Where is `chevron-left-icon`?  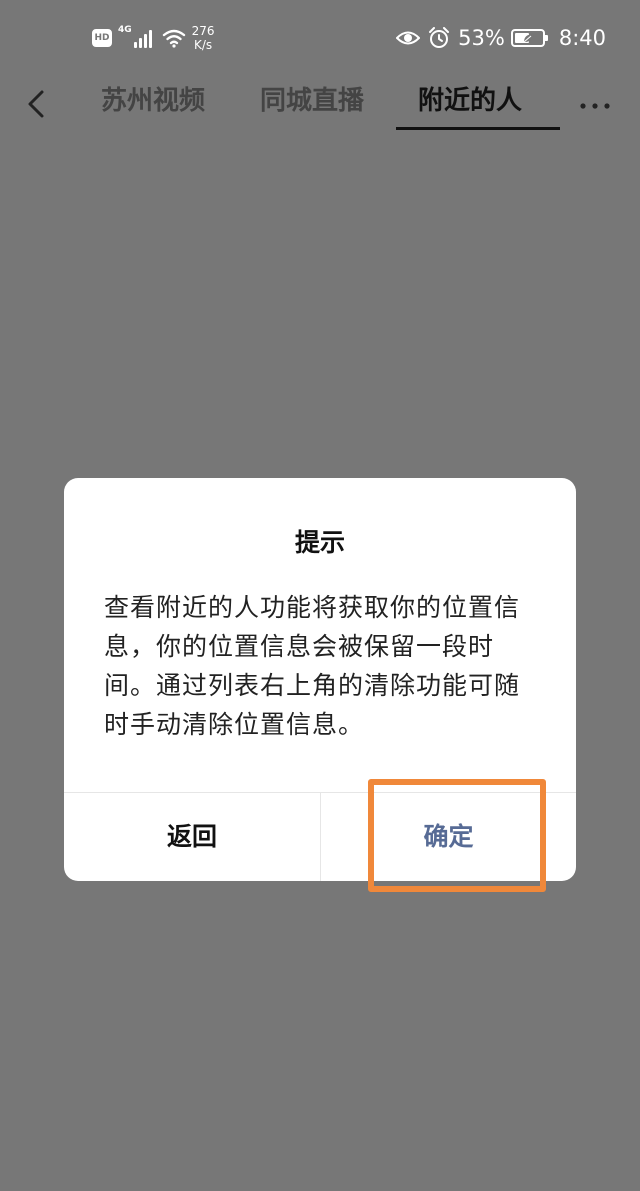 chevron-left-icon is located at coordinates (38, 104).